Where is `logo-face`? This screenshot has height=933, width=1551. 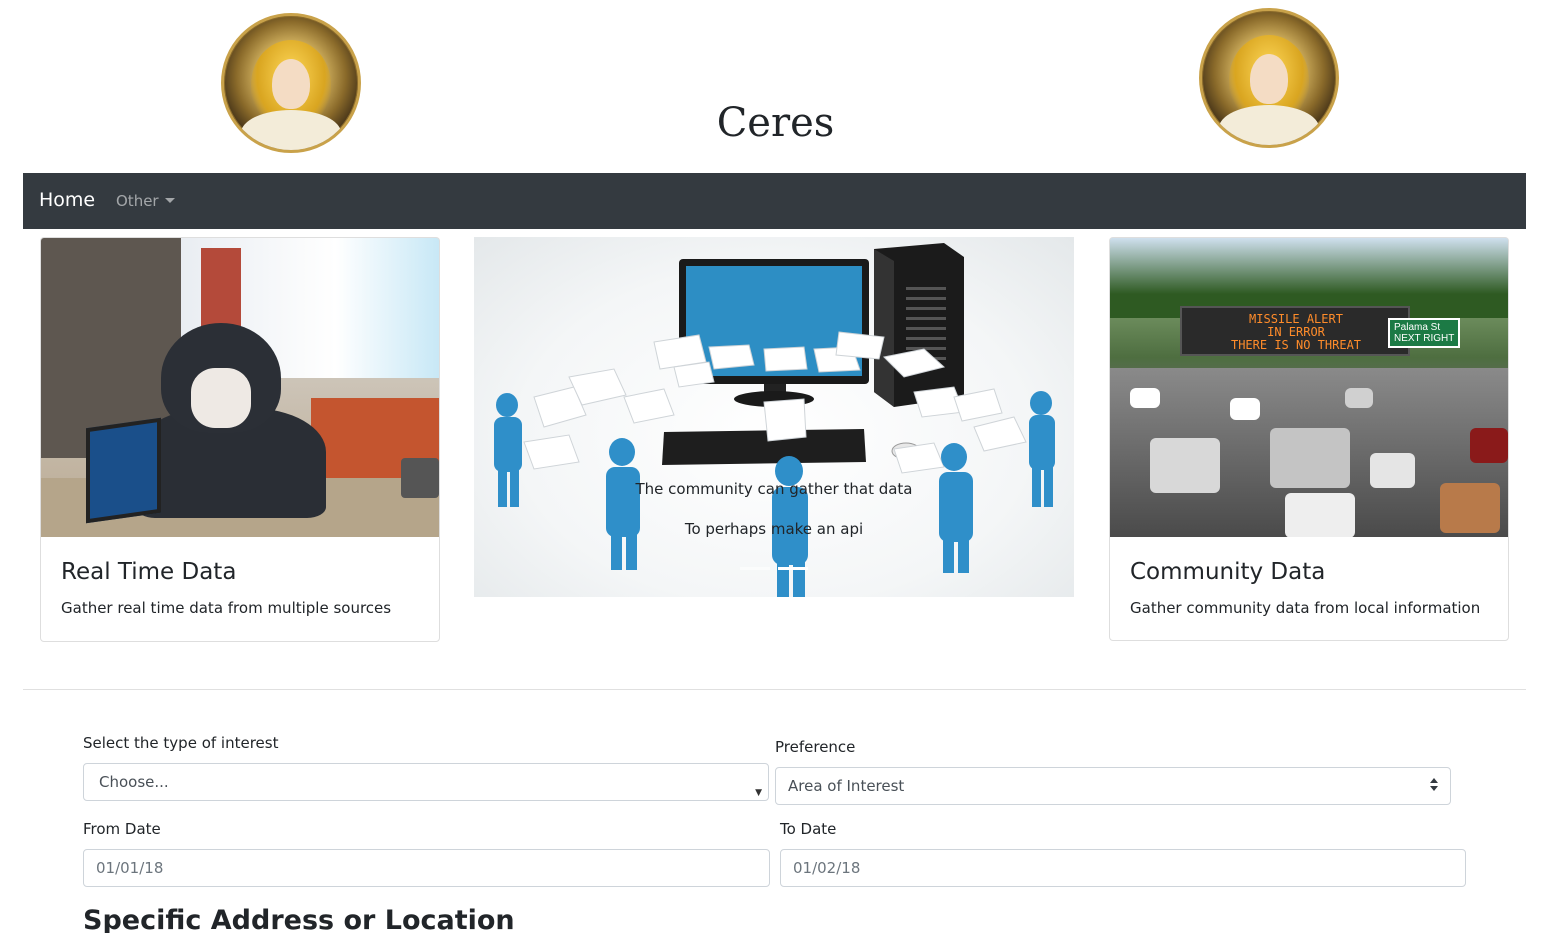
logo-face is located at coordinates (1269, 78).